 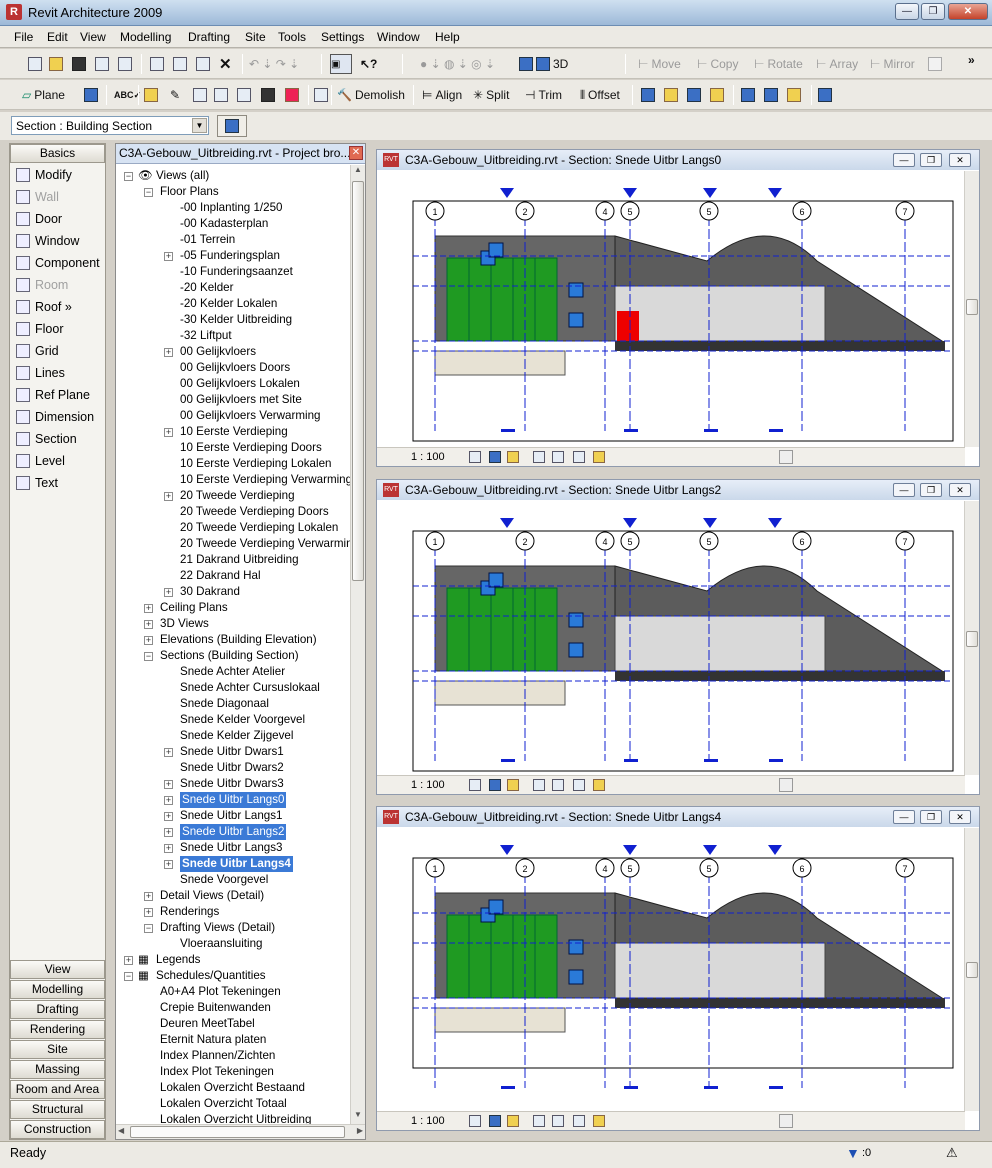 I want to click on open-button, so click(x=56, y=64).